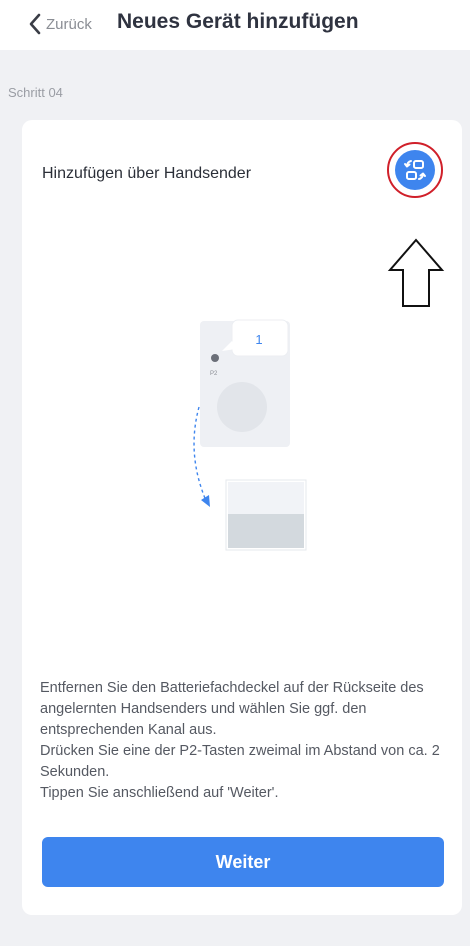 The image size is (470, 946). What do you see at coordinates (242, 407) in the screenshot?
I see `remote-button-circle` at bounding box center [242, 407].